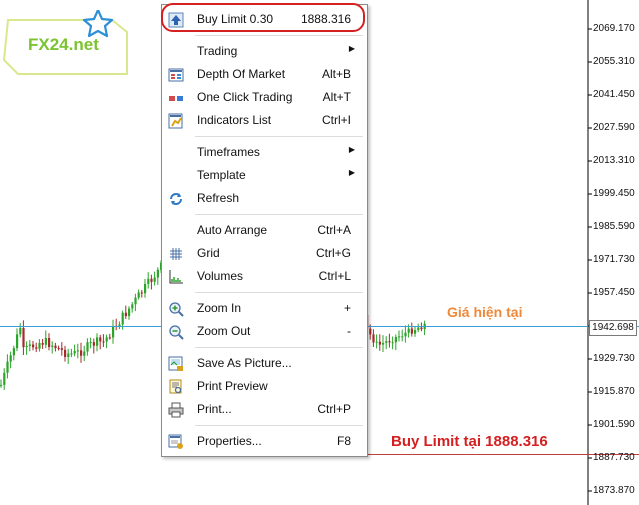  Describe the element at coordinates (175, 121) in the screenshot. I see `indicators-list-icon` at that location.